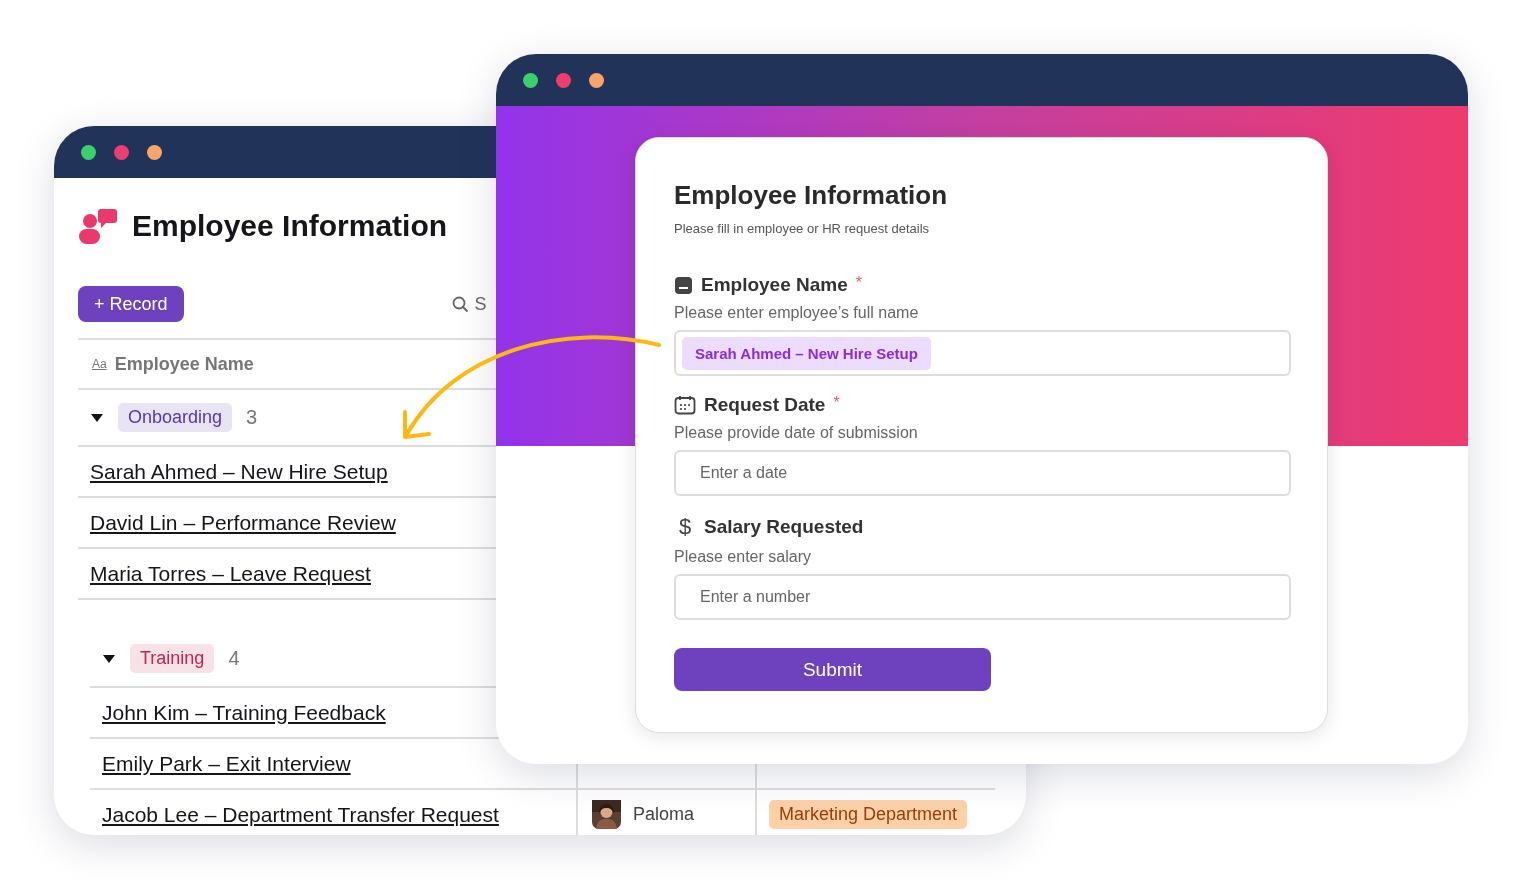 The image size is (1526, 895). What do you see at coordinates (982, 597) in the screenshot?
I see `input-field: Enter a number` at bounding box center [982, 597].